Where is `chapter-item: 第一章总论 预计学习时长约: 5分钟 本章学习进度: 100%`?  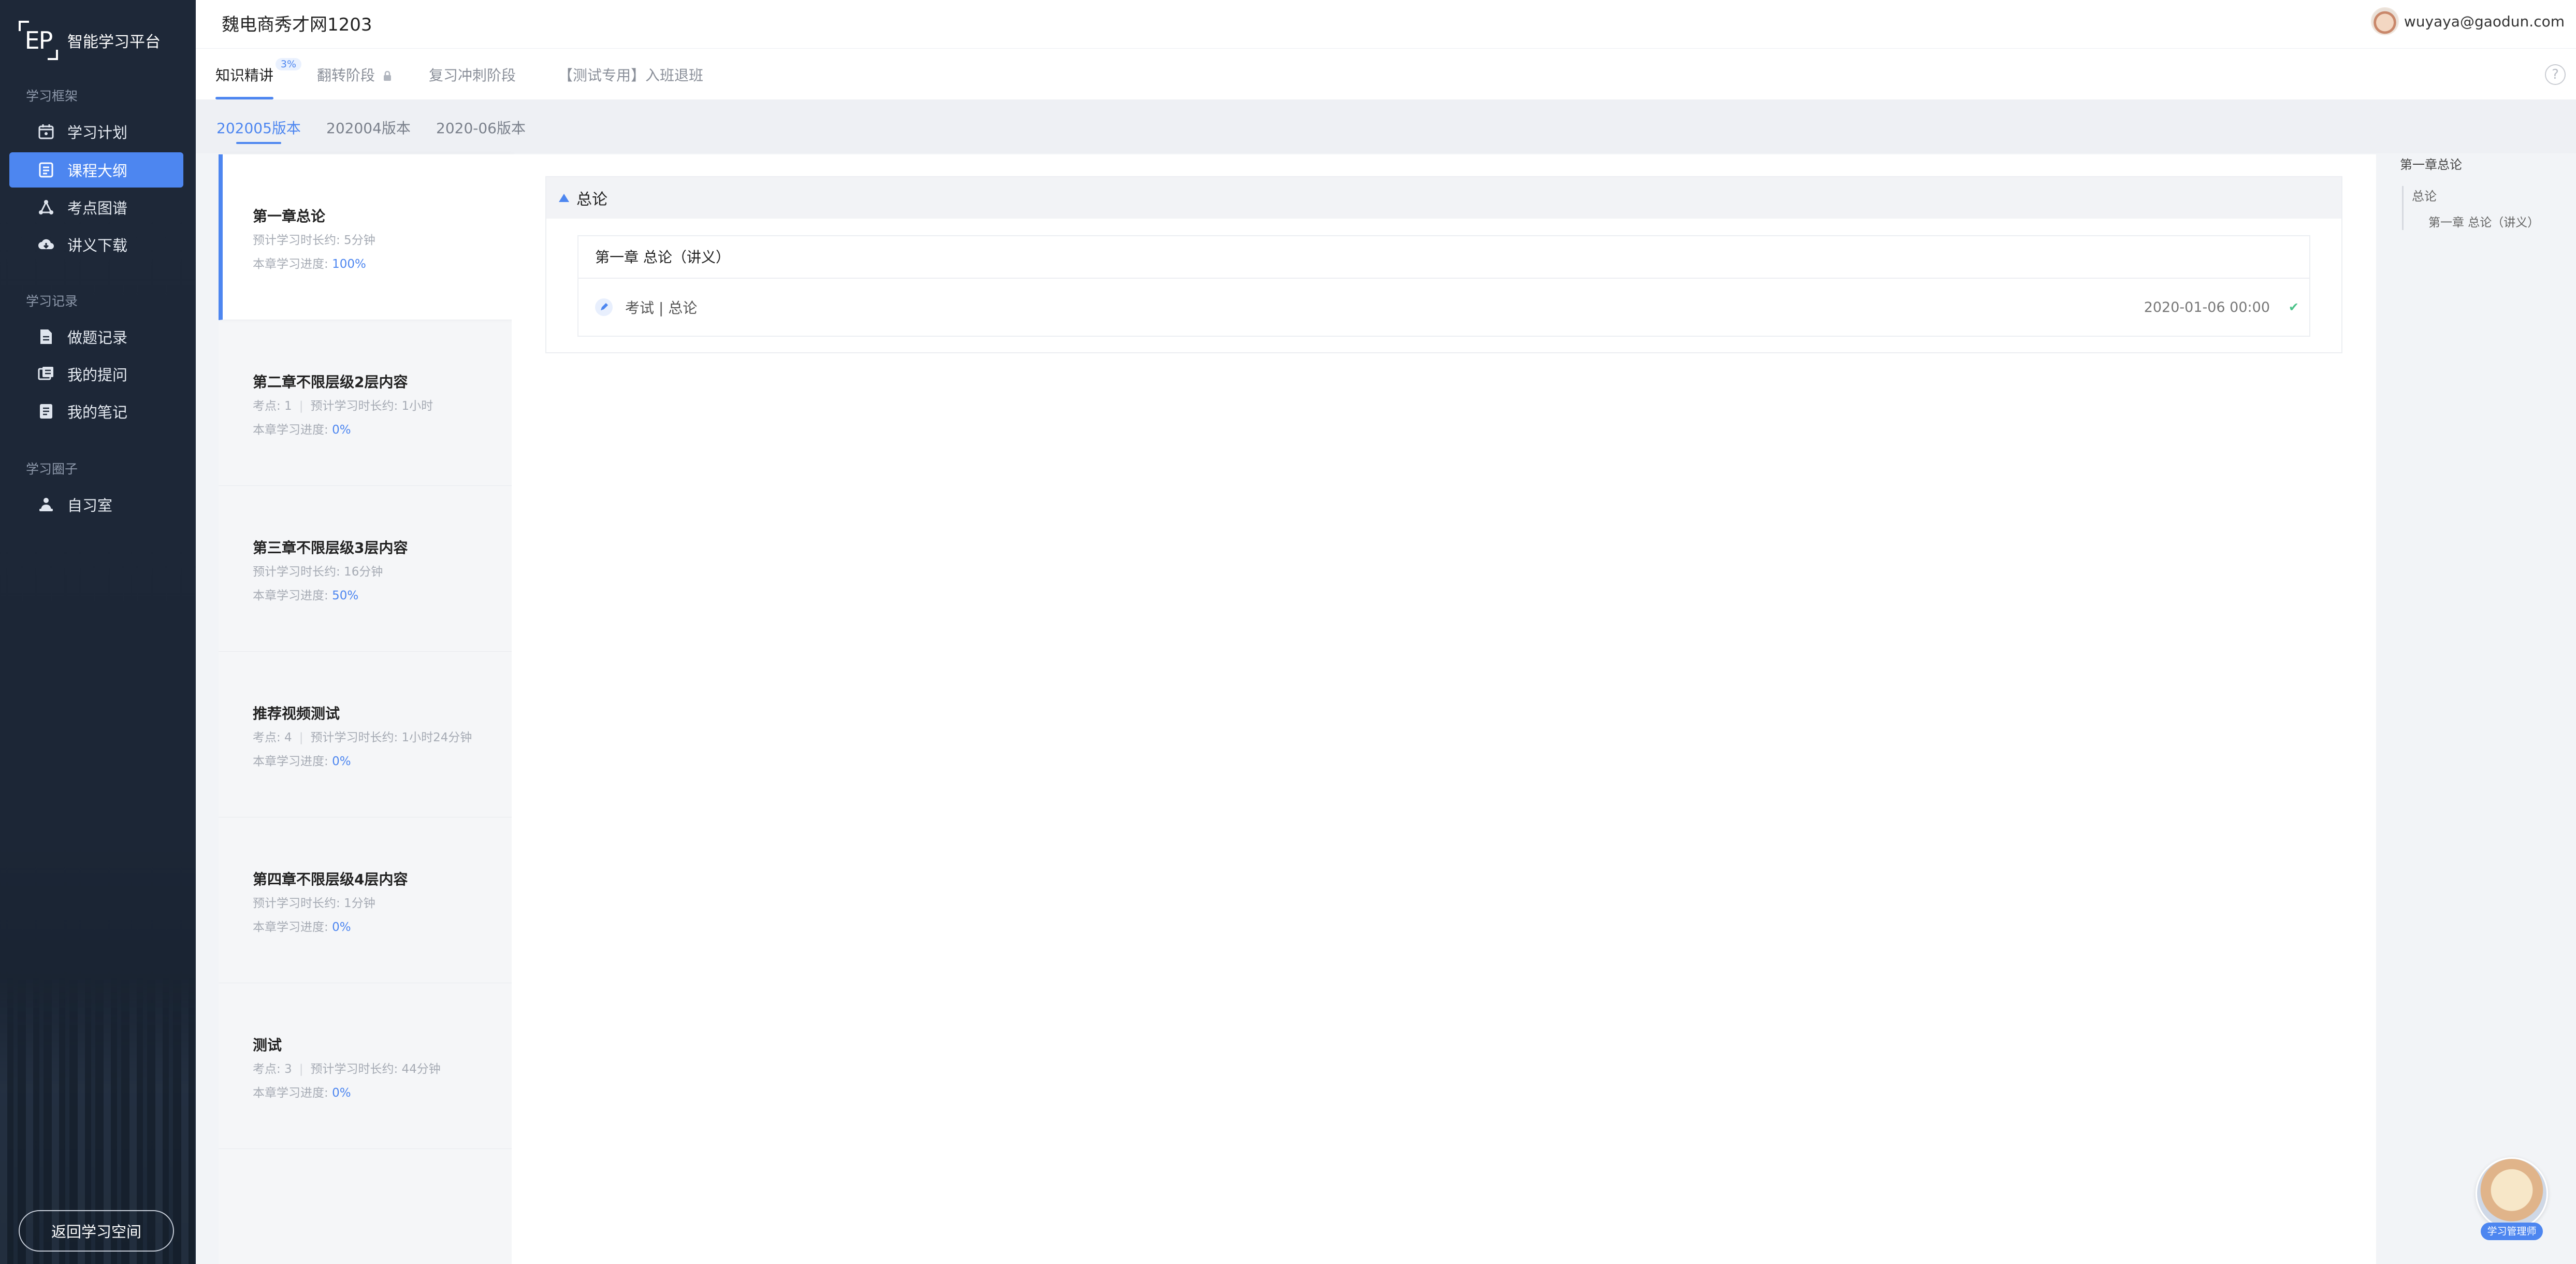 chapter-item: 第一章总论 预计学习时长约: 5分钟 本章学习进度: 100% is located at coordinates (365, 237).